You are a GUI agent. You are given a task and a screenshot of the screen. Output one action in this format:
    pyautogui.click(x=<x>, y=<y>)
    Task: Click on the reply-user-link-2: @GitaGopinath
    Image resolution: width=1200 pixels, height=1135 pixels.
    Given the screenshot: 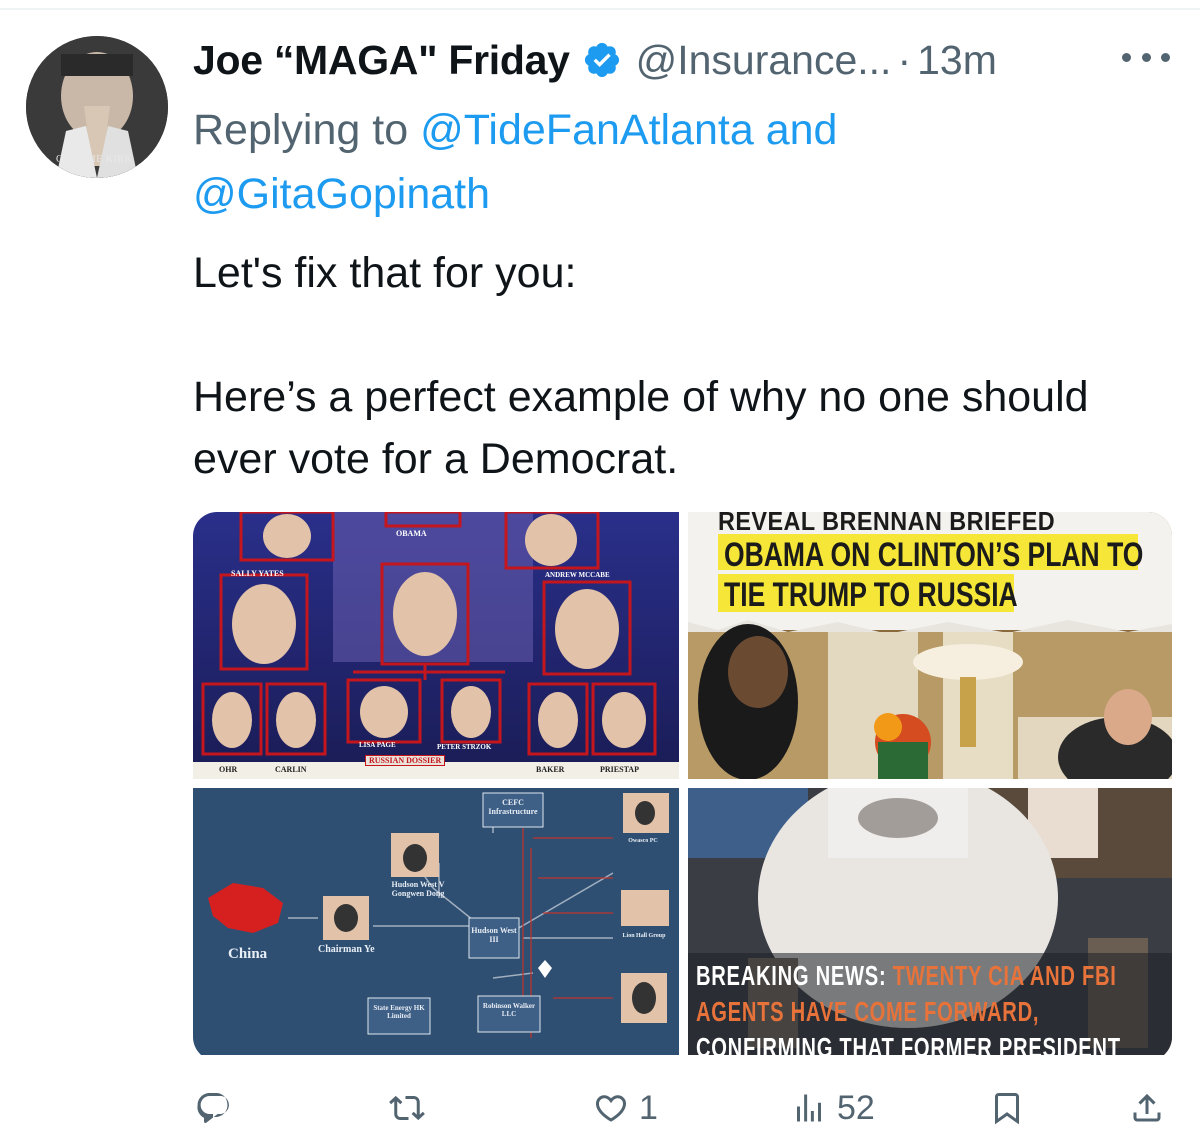 What is the action you would take?
    pyautogui.click(x=341, y=194)
    